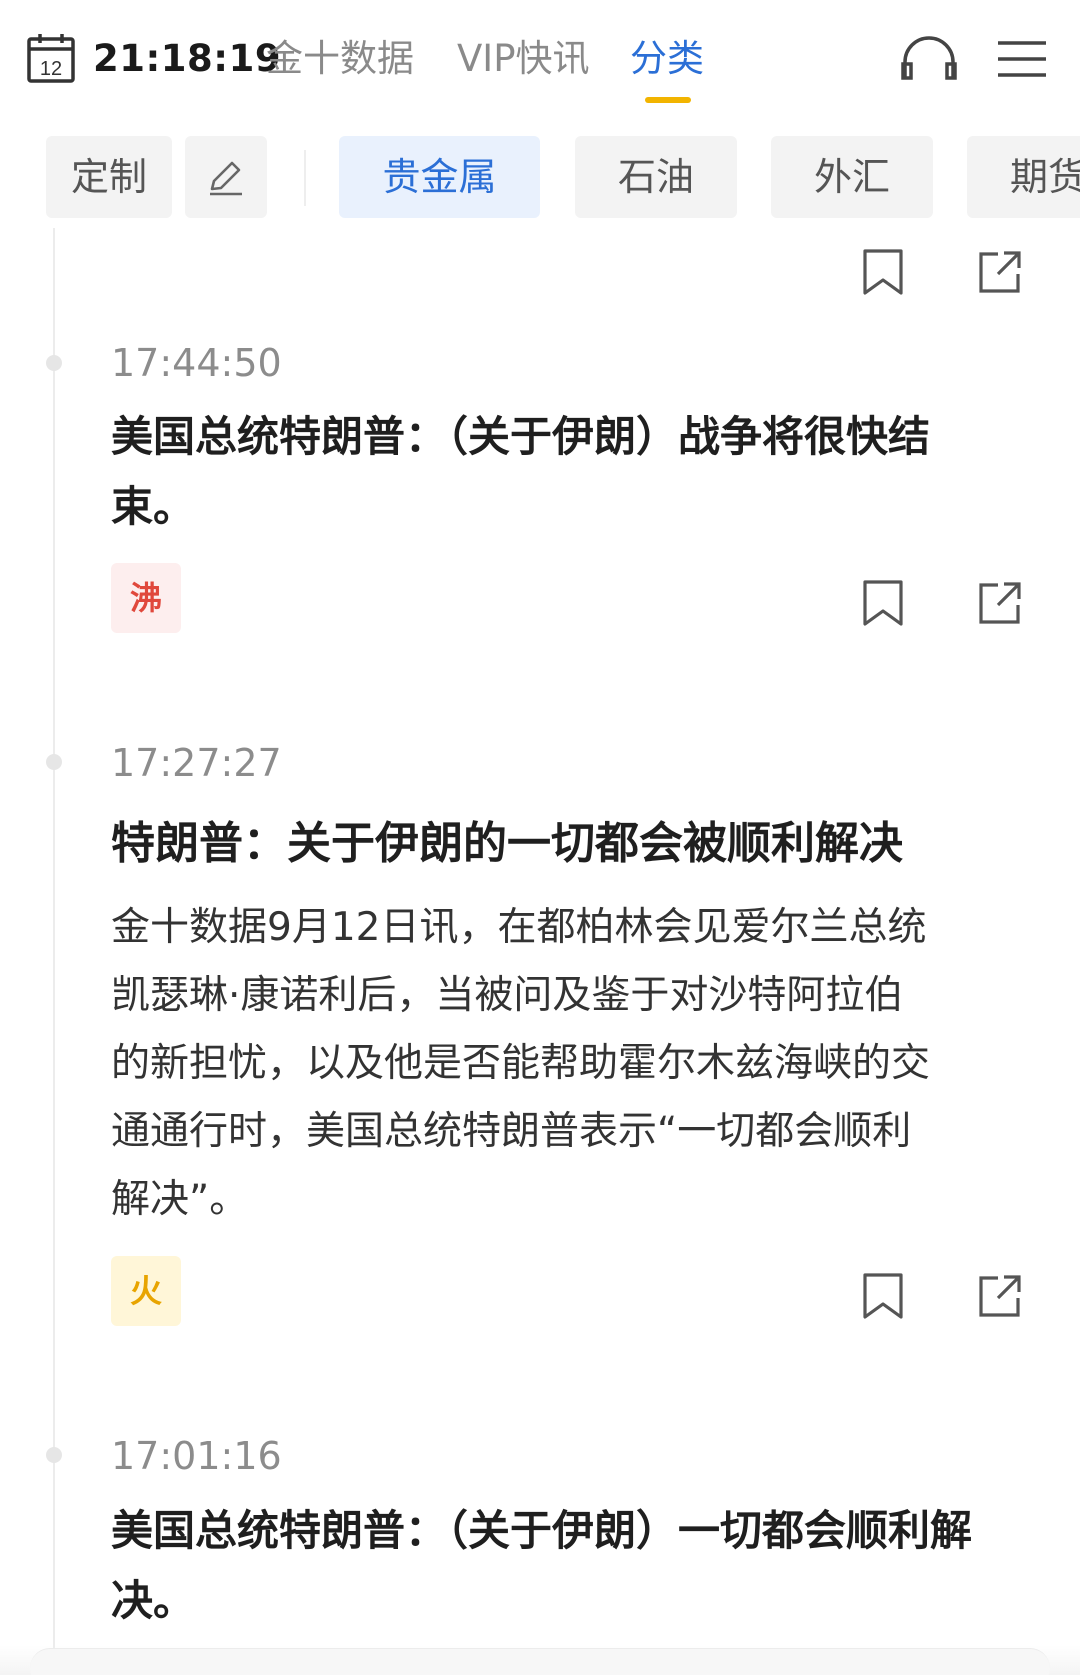 The height and width of the screenshot is (1675, 1080). Describe the element at coordinates (305, 178) in the screenshot. I see `chip-divider` at that location.